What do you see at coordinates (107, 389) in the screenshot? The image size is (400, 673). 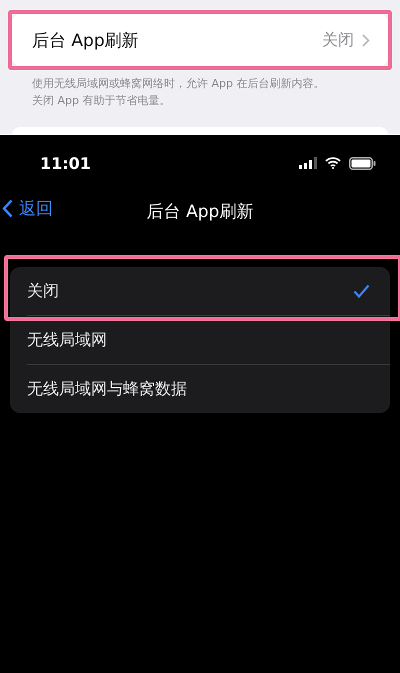 I see `option-label: 无线局域网与蜂窝数据` at bounding box center [107, 389].